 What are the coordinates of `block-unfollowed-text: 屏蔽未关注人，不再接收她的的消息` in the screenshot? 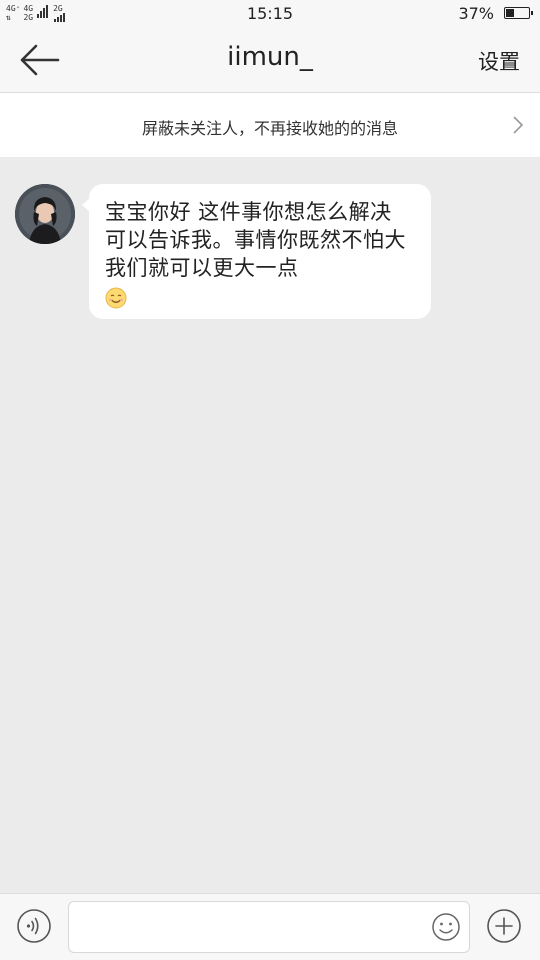 It's located at (269, 128).